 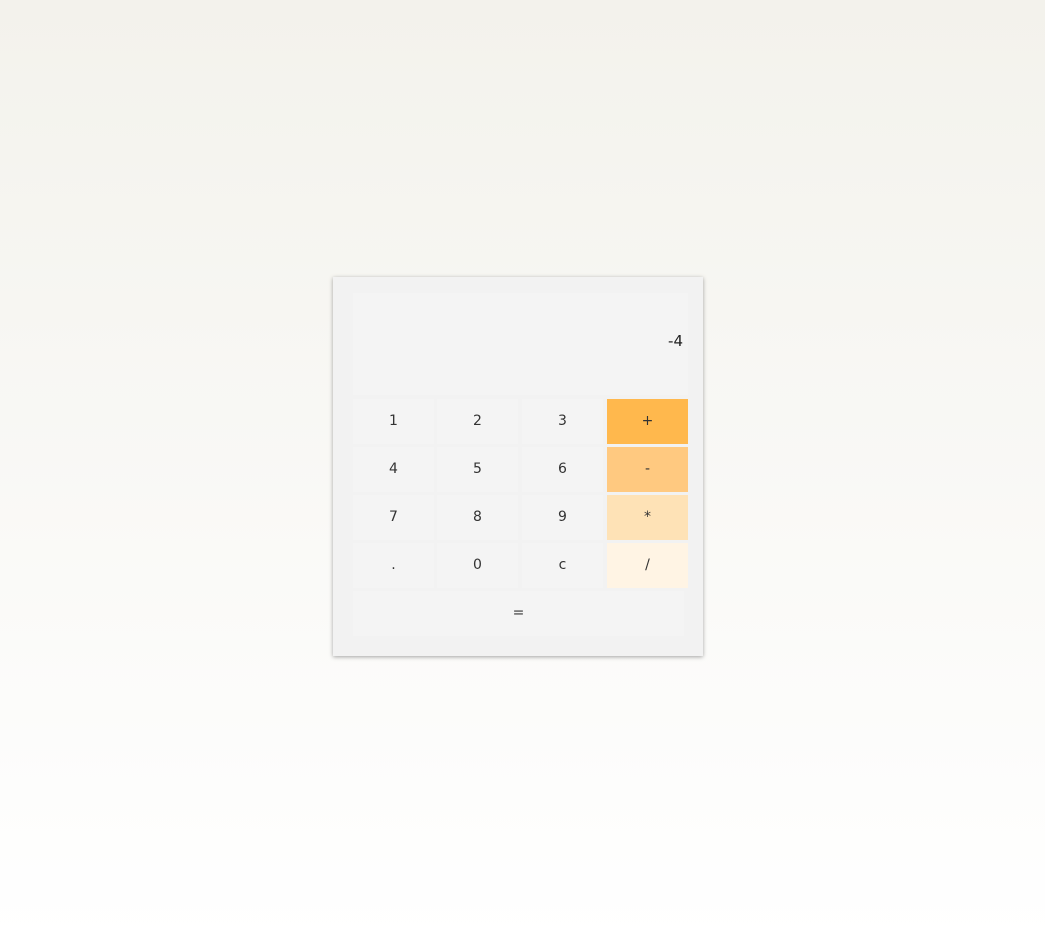 I want to click on decimal-button: ., so click(x=393, y=565).